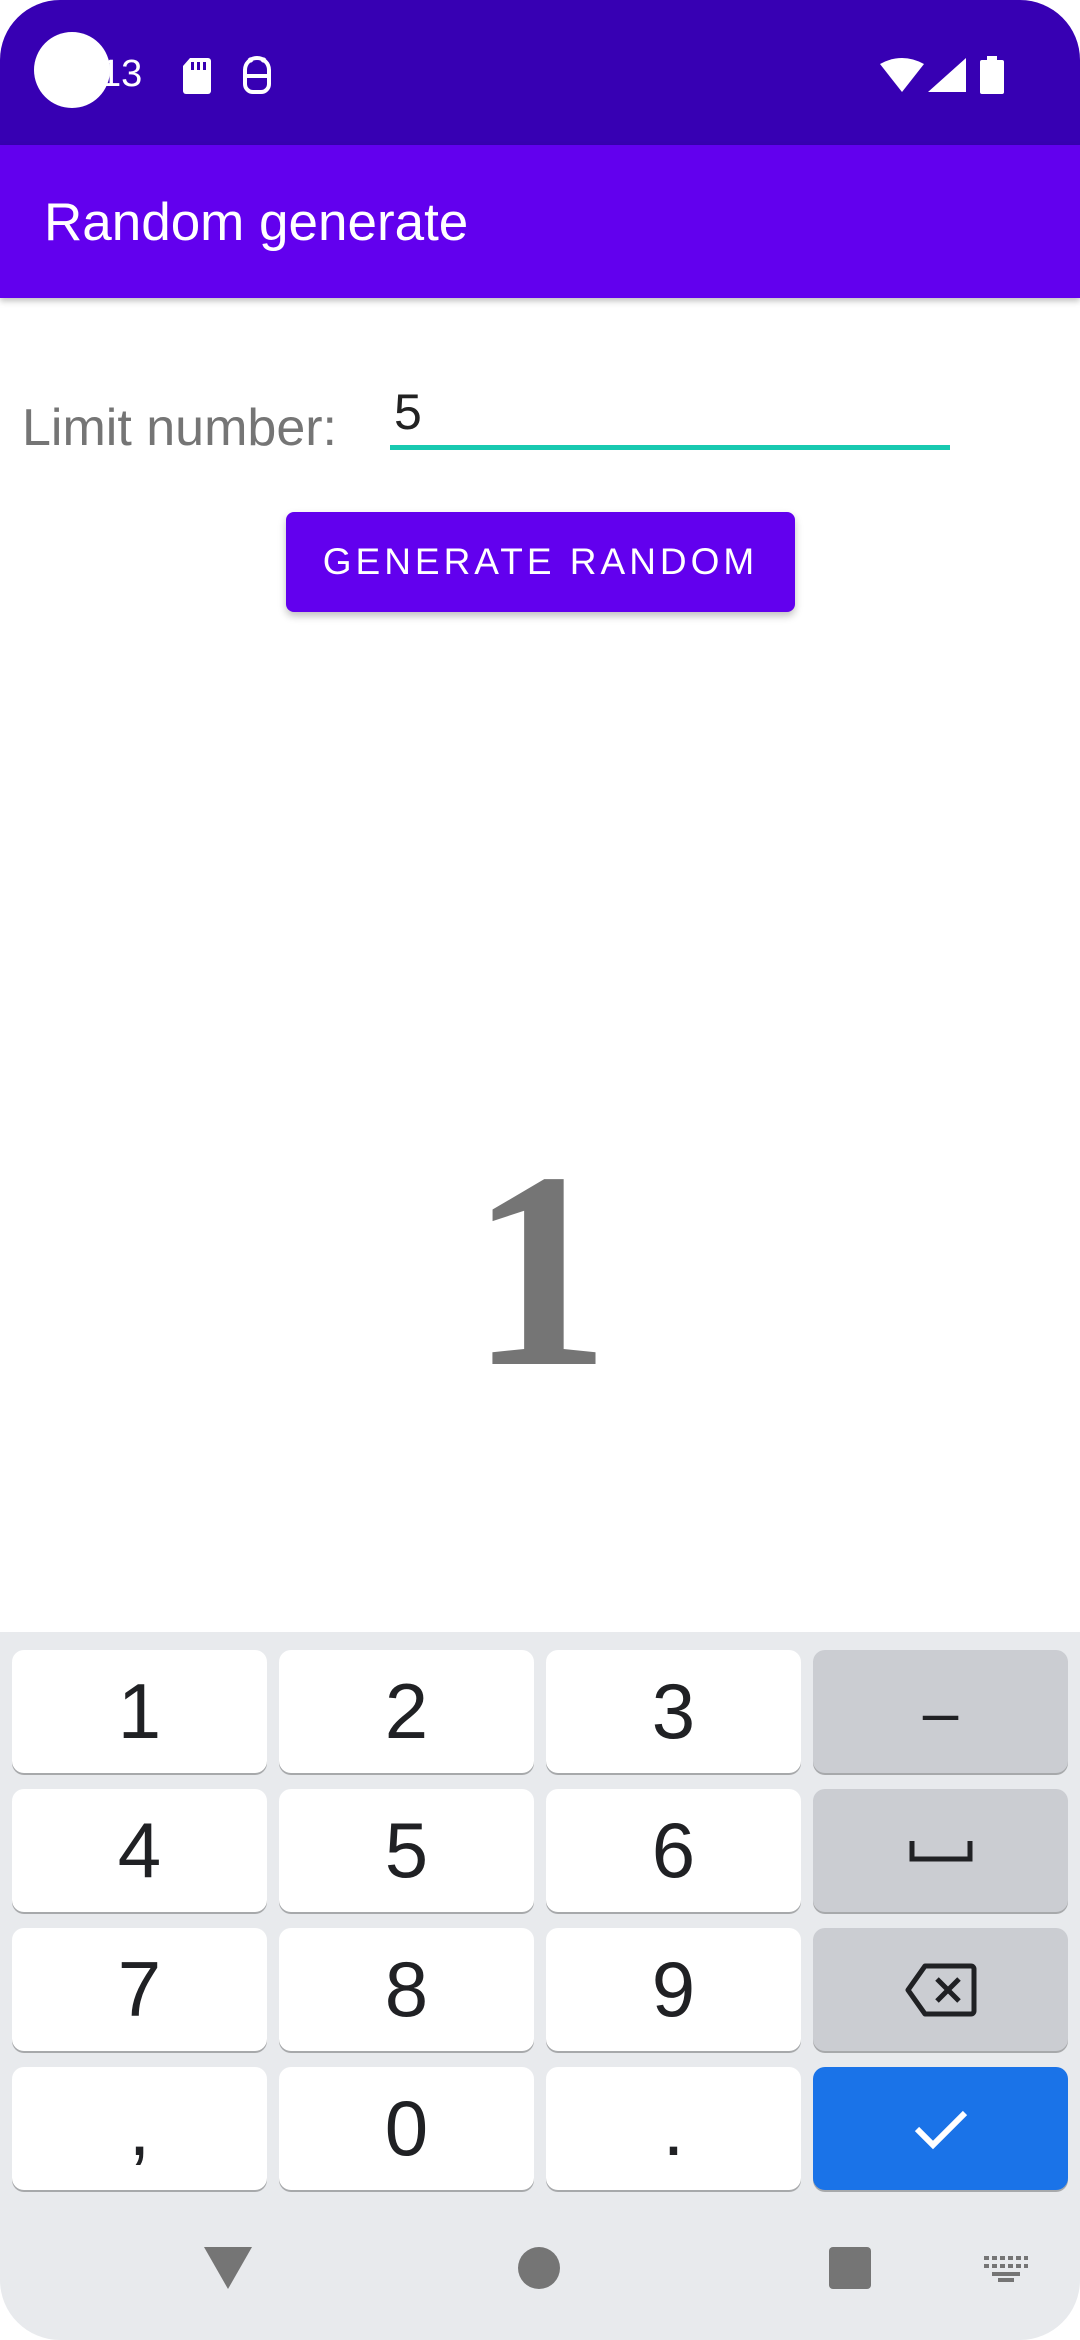 This screenshot has width=1080, height=2340. I want to click on key-9: 9, so click(673, 1989).